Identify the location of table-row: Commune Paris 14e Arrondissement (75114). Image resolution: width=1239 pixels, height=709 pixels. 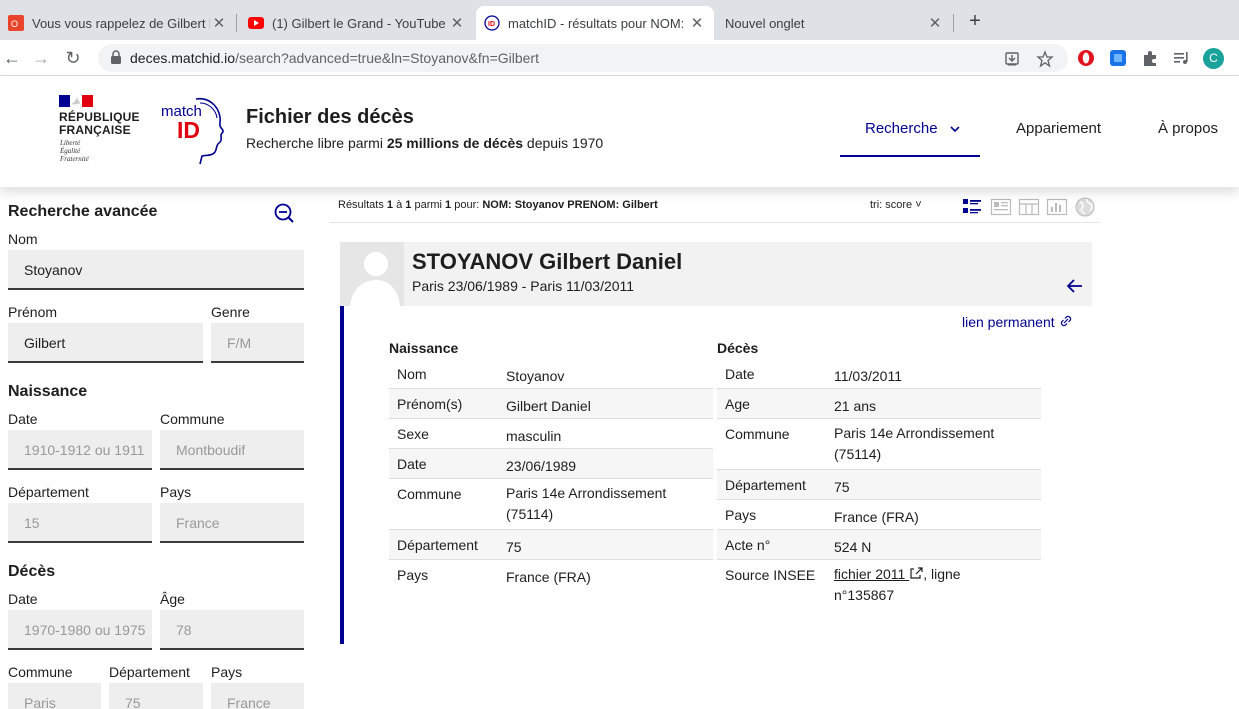
(551, 504).